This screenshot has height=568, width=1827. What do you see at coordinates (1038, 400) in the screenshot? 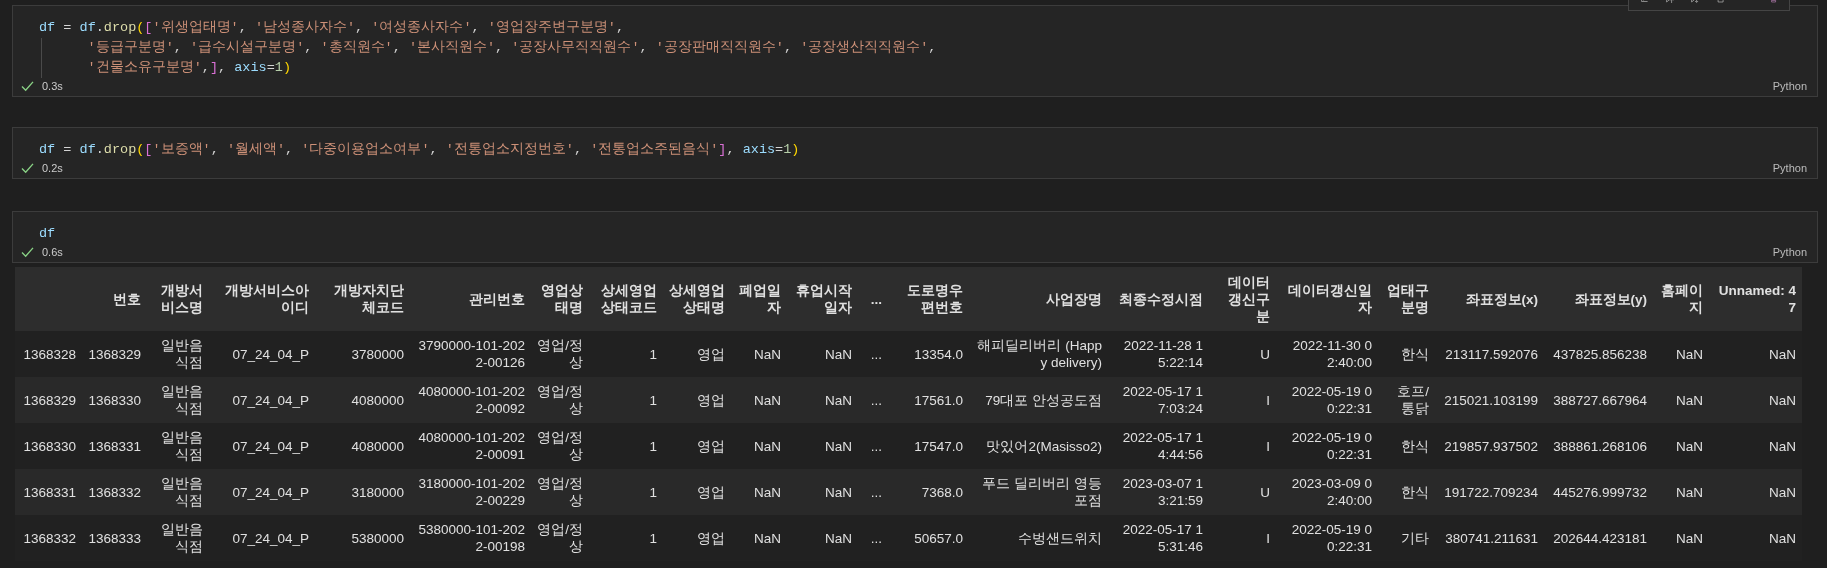
I see `table-cell: 79대포 안성공도점` at bounding box center [1038, 400].